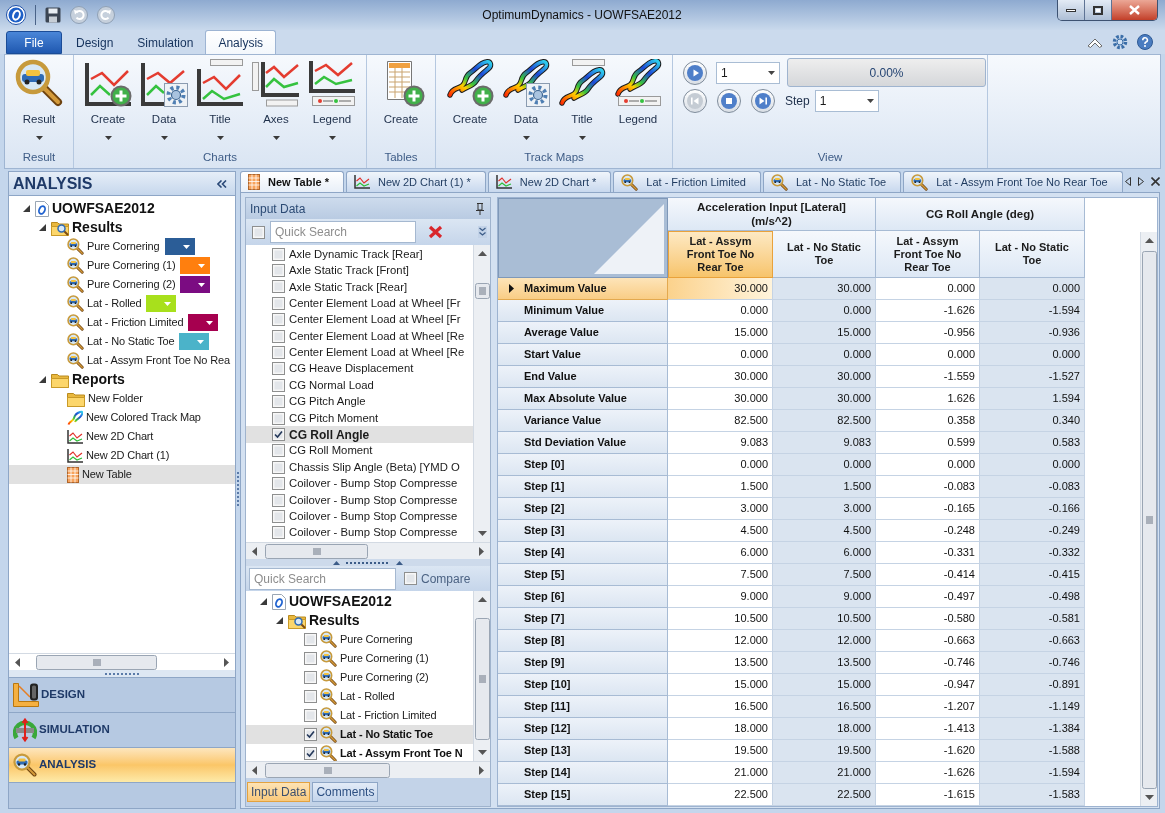 The height and width of the screenshot is (813, 1165). What do you see at coordinates (241, 42) in the screenshot?
I see `ribbon-tab: Analysis` at bounding box center [241, 42].